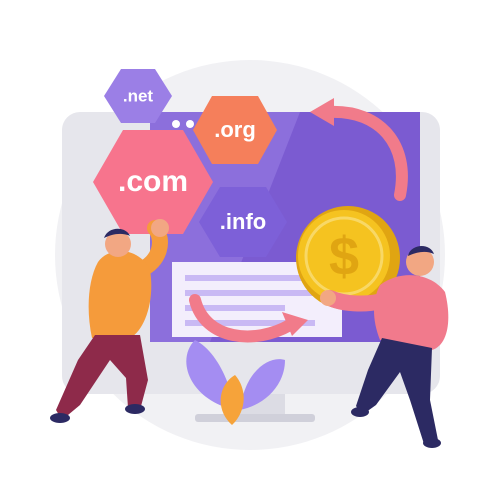  I want to click on person-right-hand, so click(328, 298).